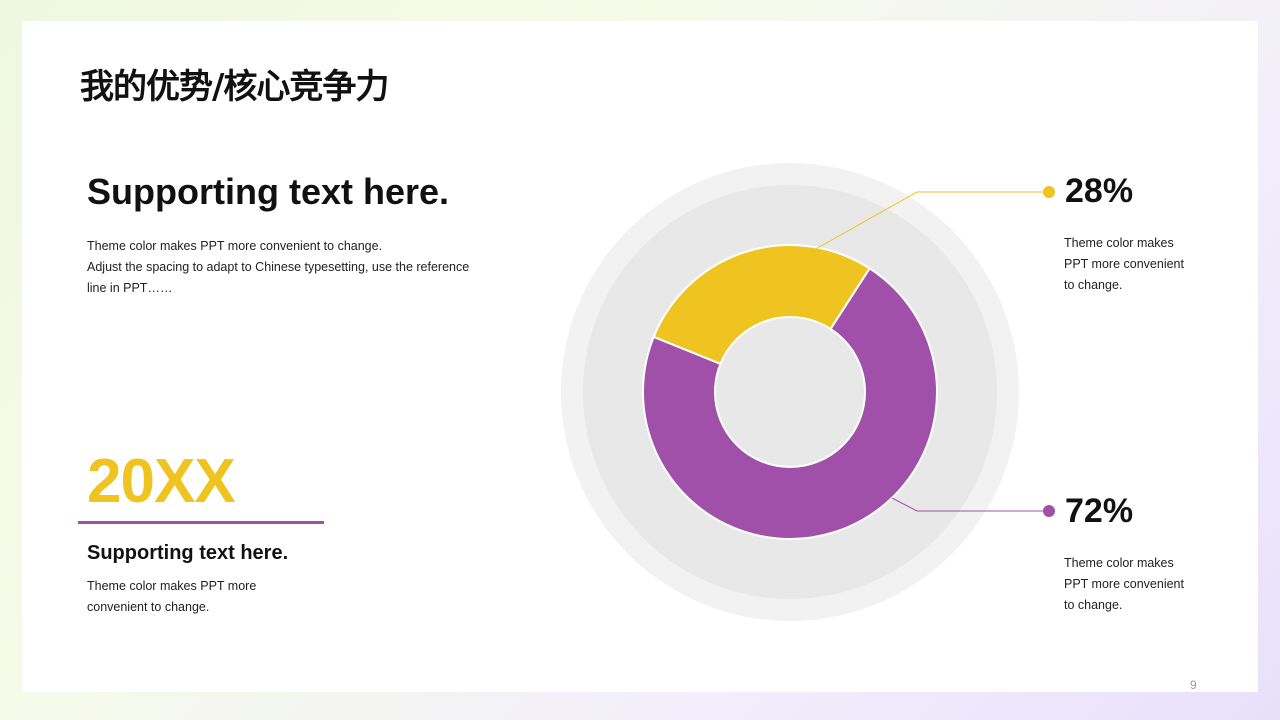 The height and width of the screenshot is (720, 1280). I want to click on callout-percent-28: 28%, so click(1099, 191).